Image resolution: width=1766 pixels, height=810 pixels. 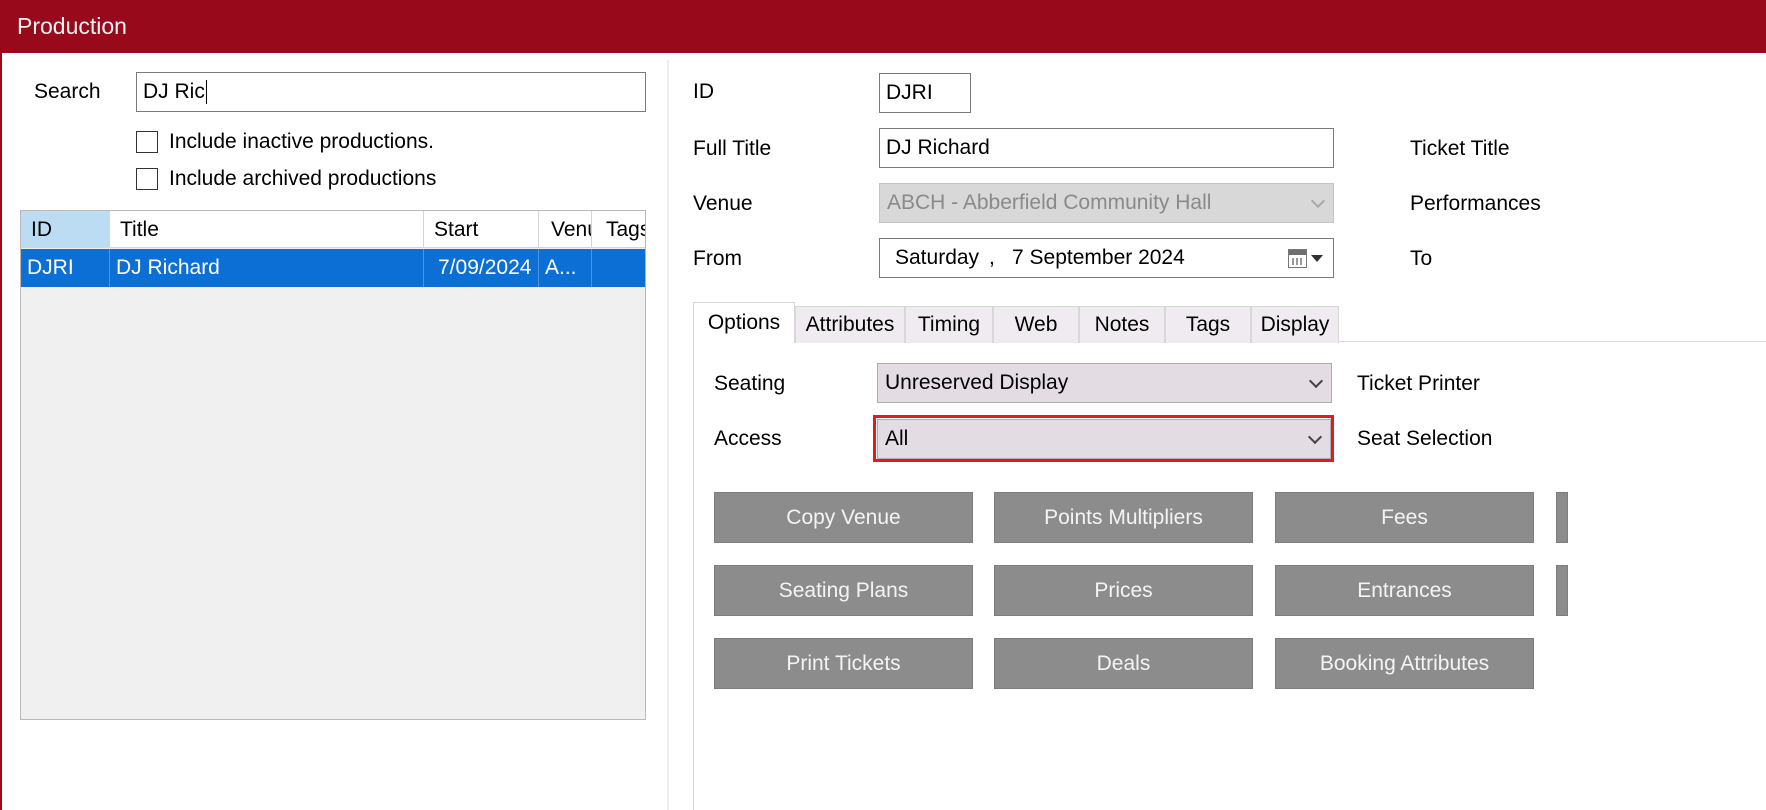 I want to click on grid-header: ID Title Start Venu Tags, so click(x=333, y=229).